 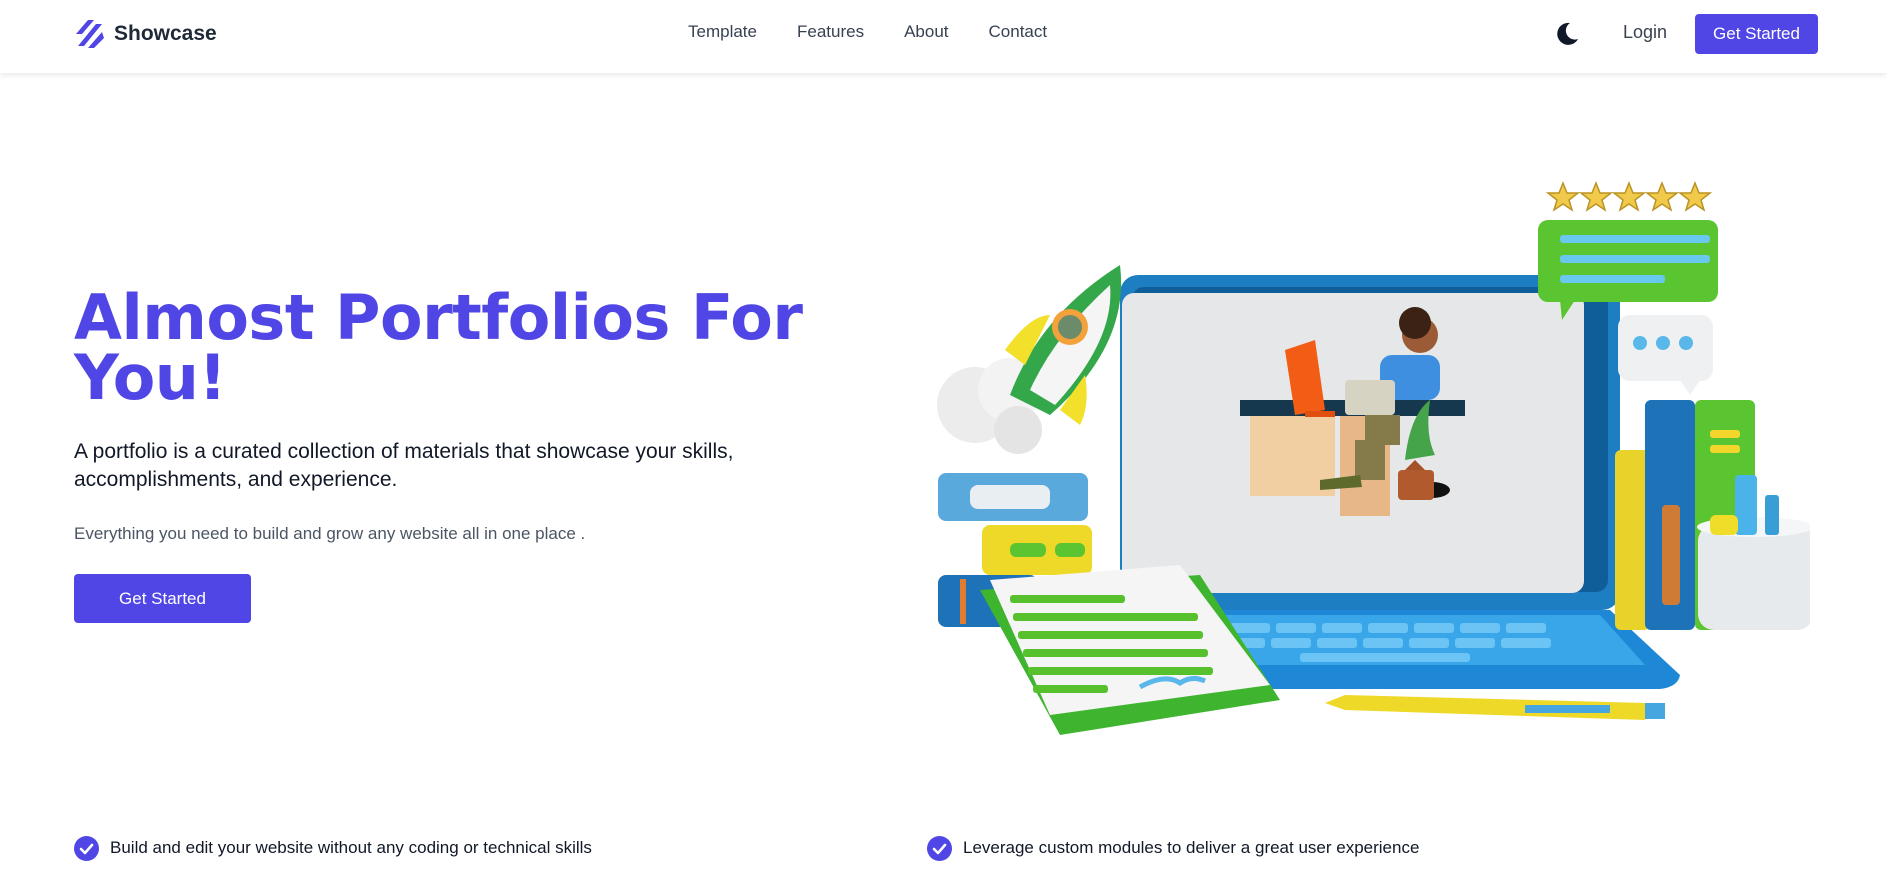 I want to click on brand-link: Showcase, so click(x=145, y=34).